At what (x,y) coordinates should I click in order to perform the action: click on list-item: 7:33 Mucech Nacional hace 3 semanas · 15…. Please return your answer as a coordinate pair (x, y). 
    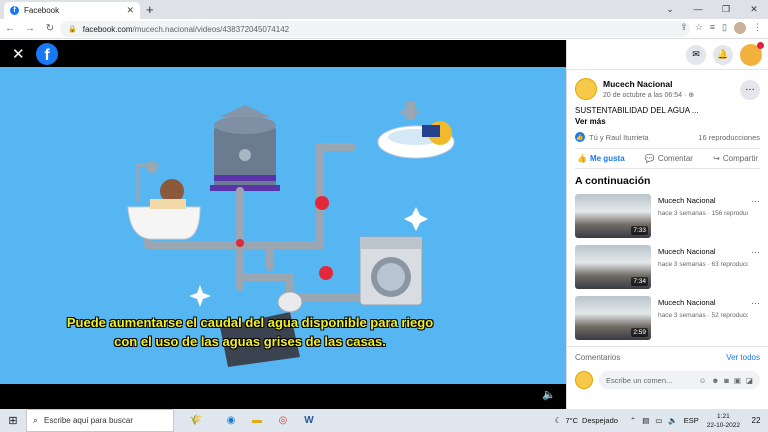
    Looking at the image, I should click on (667, 216).